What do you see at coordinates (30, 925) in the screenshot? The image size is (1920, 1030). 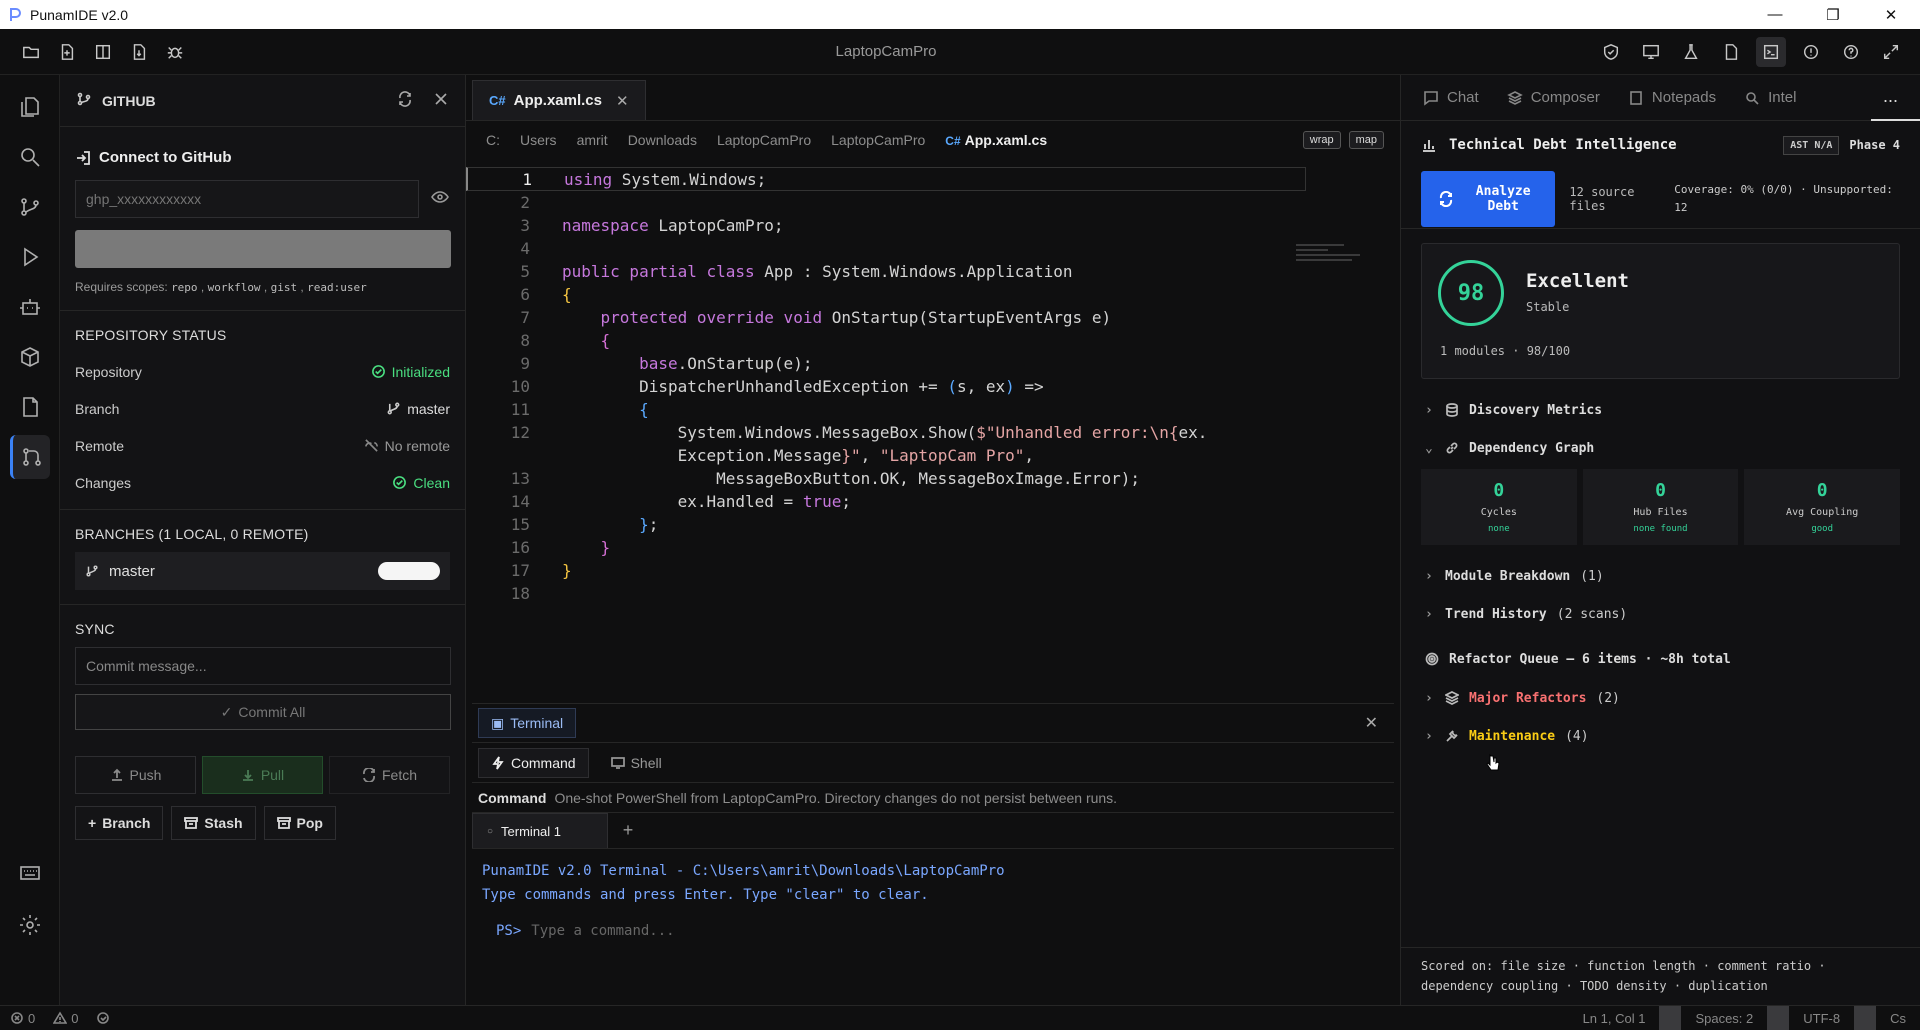 I see `settings-gear-icon` at bounding box center [30, 925].